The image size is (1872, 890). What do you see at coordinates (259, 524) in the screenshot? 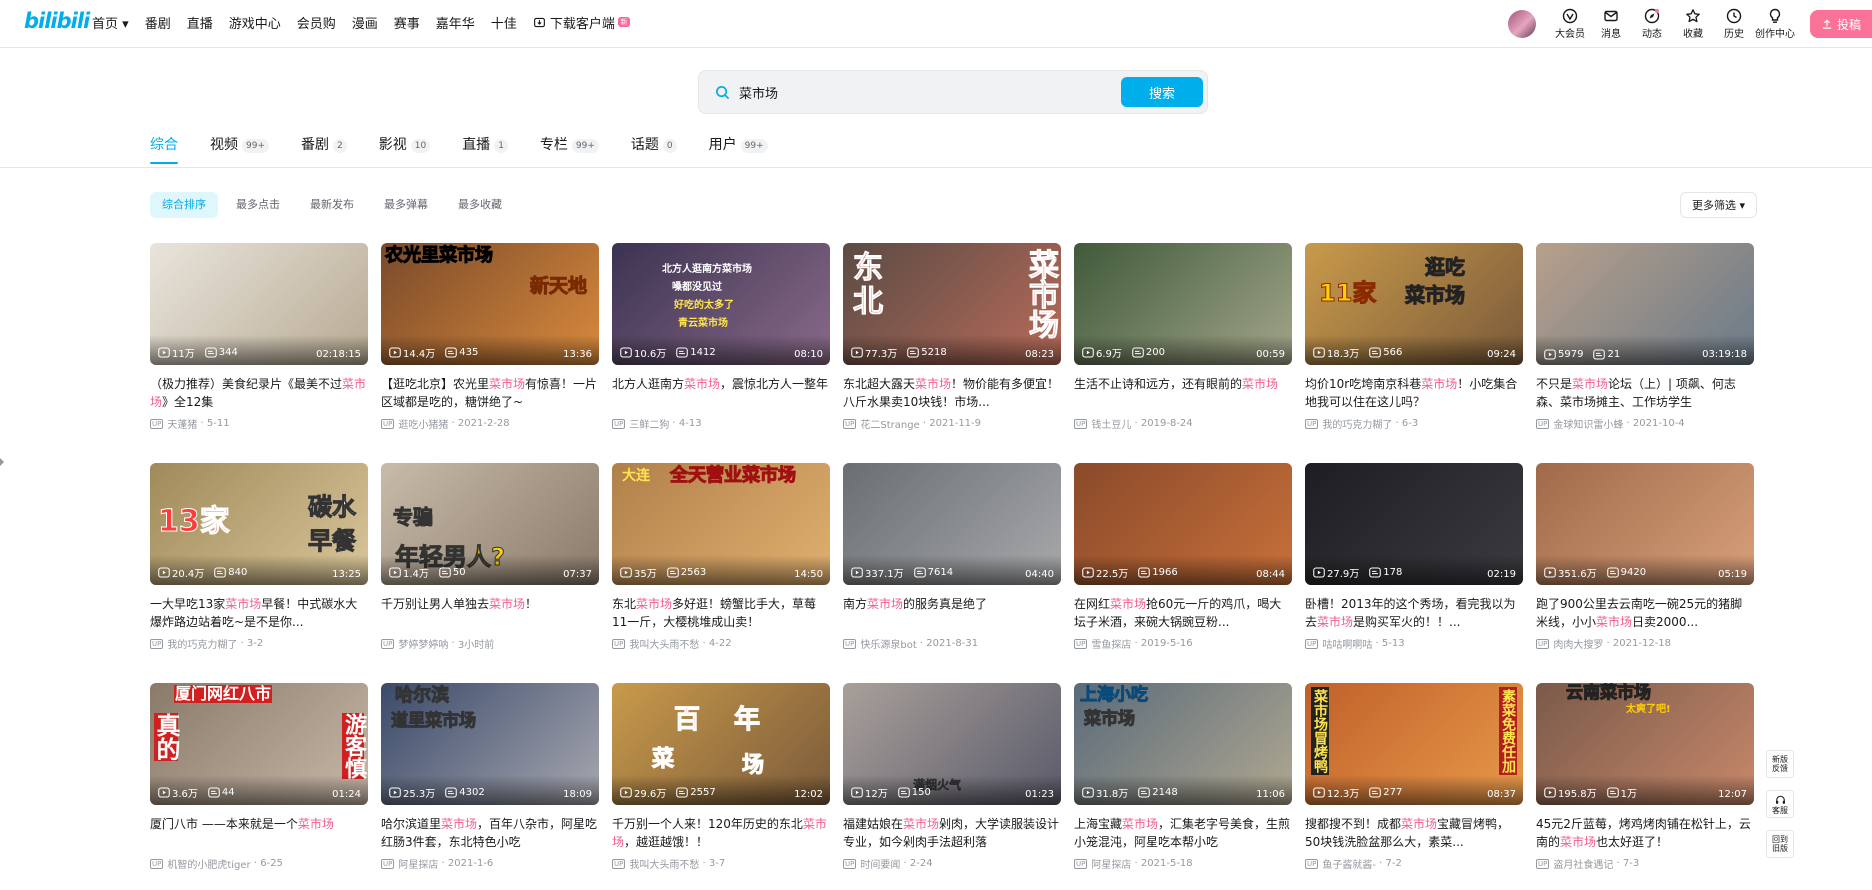
I see `video-thumbnail: 13家 碳水 早餐 20.4万 840 13:25` at bounding box center [259, 524].